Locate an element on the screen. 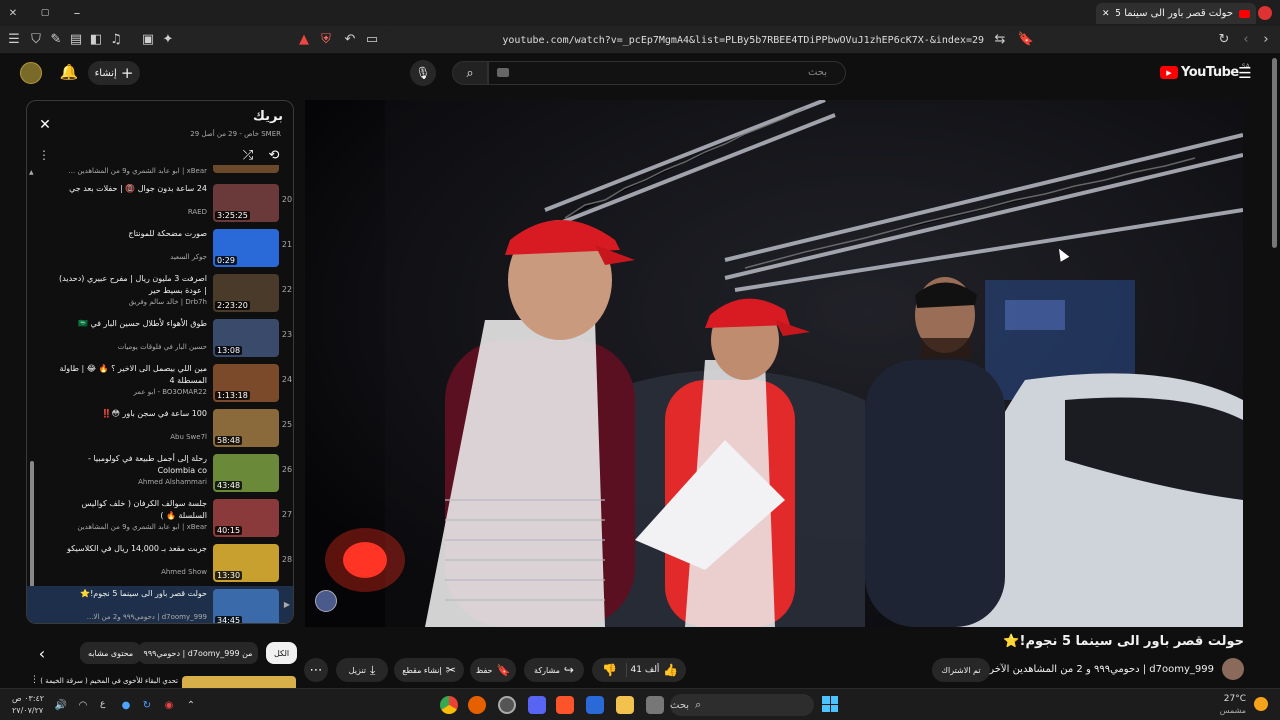 The width and height of the screenshot is (1280, 720). brave-shield-icon: ⛨ is located at coordinates (326, 39).